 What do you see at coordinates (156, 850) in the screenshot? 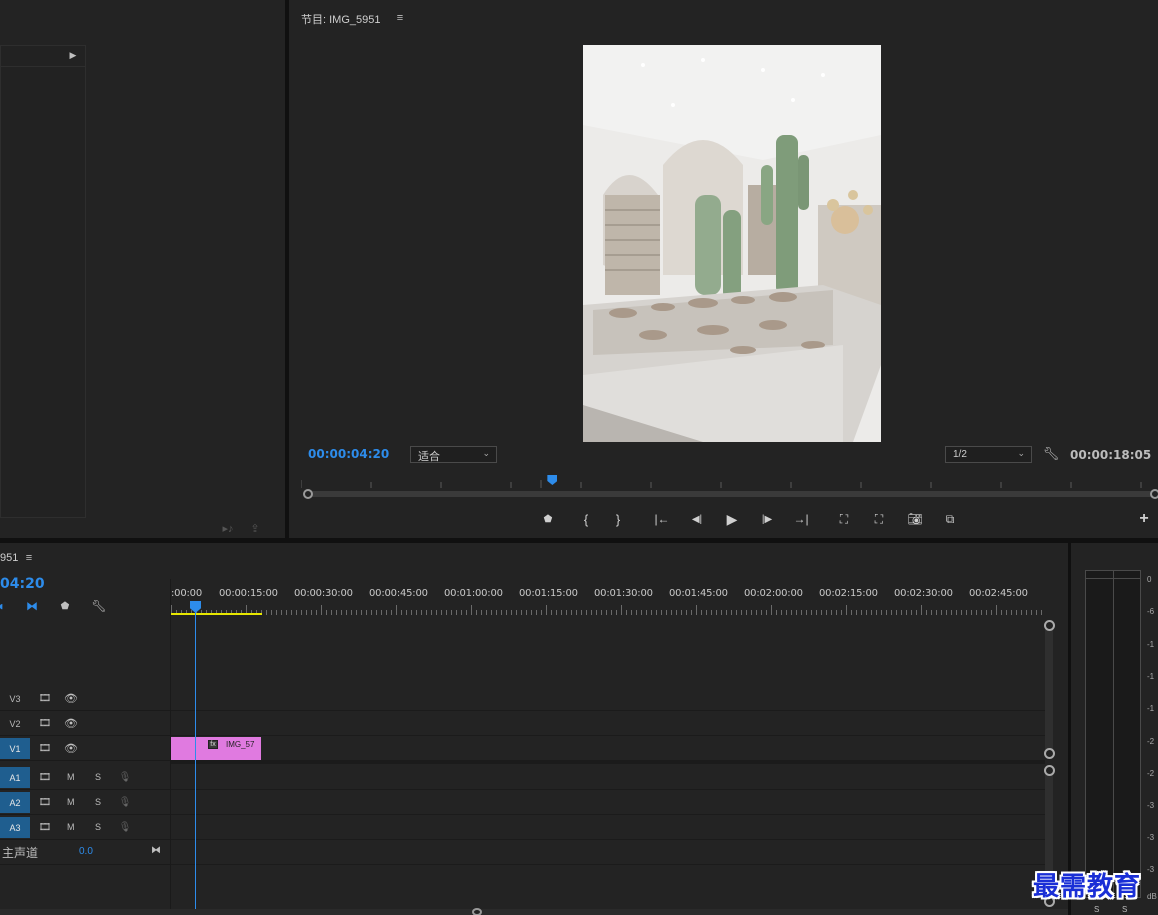
I see `go-to-edit-icon: ⧓` at bounding box center [156, 850].